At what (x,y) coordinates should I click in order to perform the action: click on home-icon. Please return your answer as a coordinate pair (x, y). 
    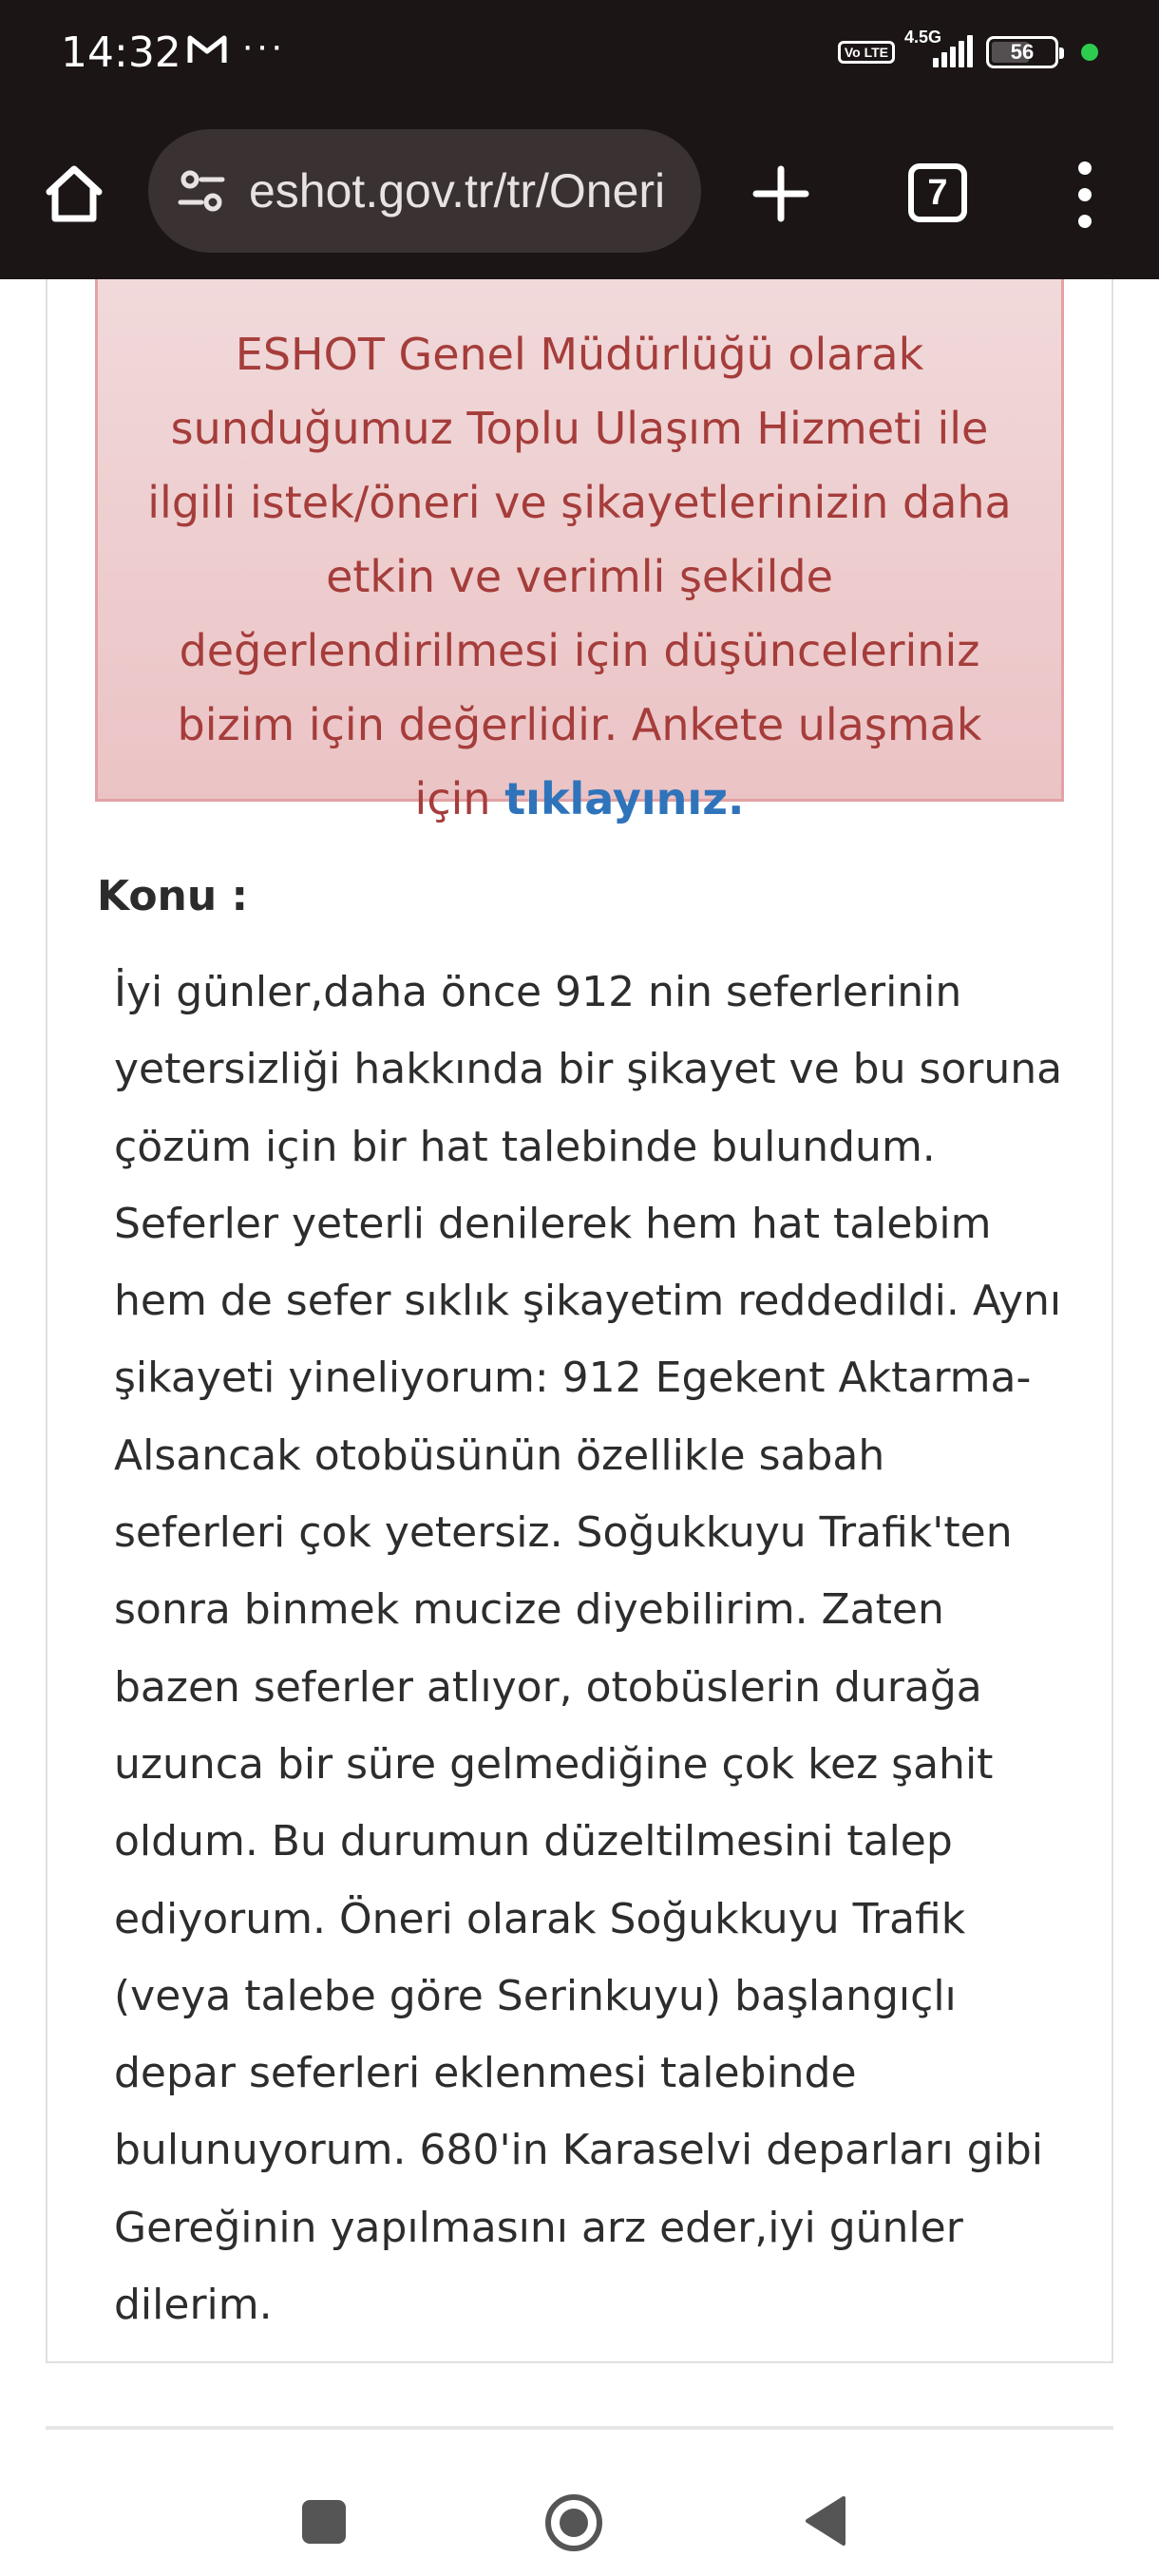
    Looking at the image, I should click on (74, 193).